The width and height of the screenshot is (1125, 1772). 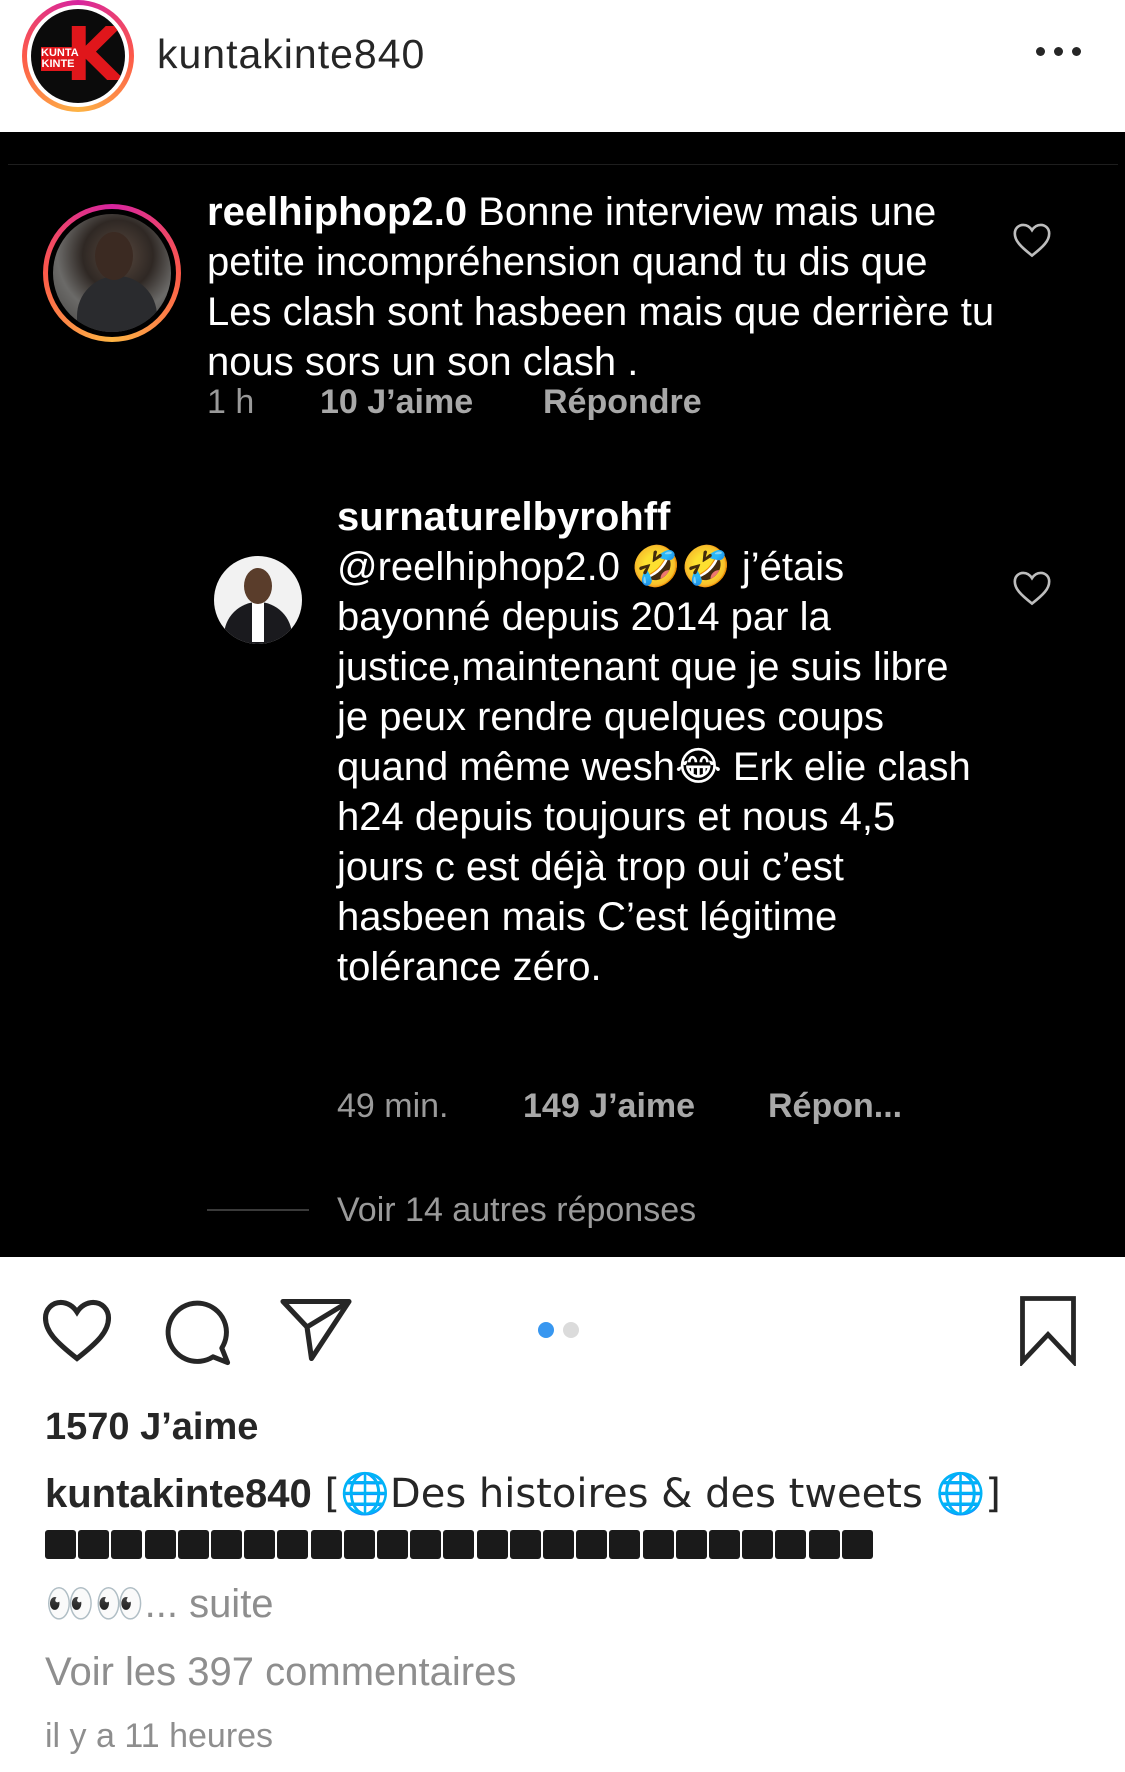 I want to click on more-link: ... suite, so click(x=209, y=1604).